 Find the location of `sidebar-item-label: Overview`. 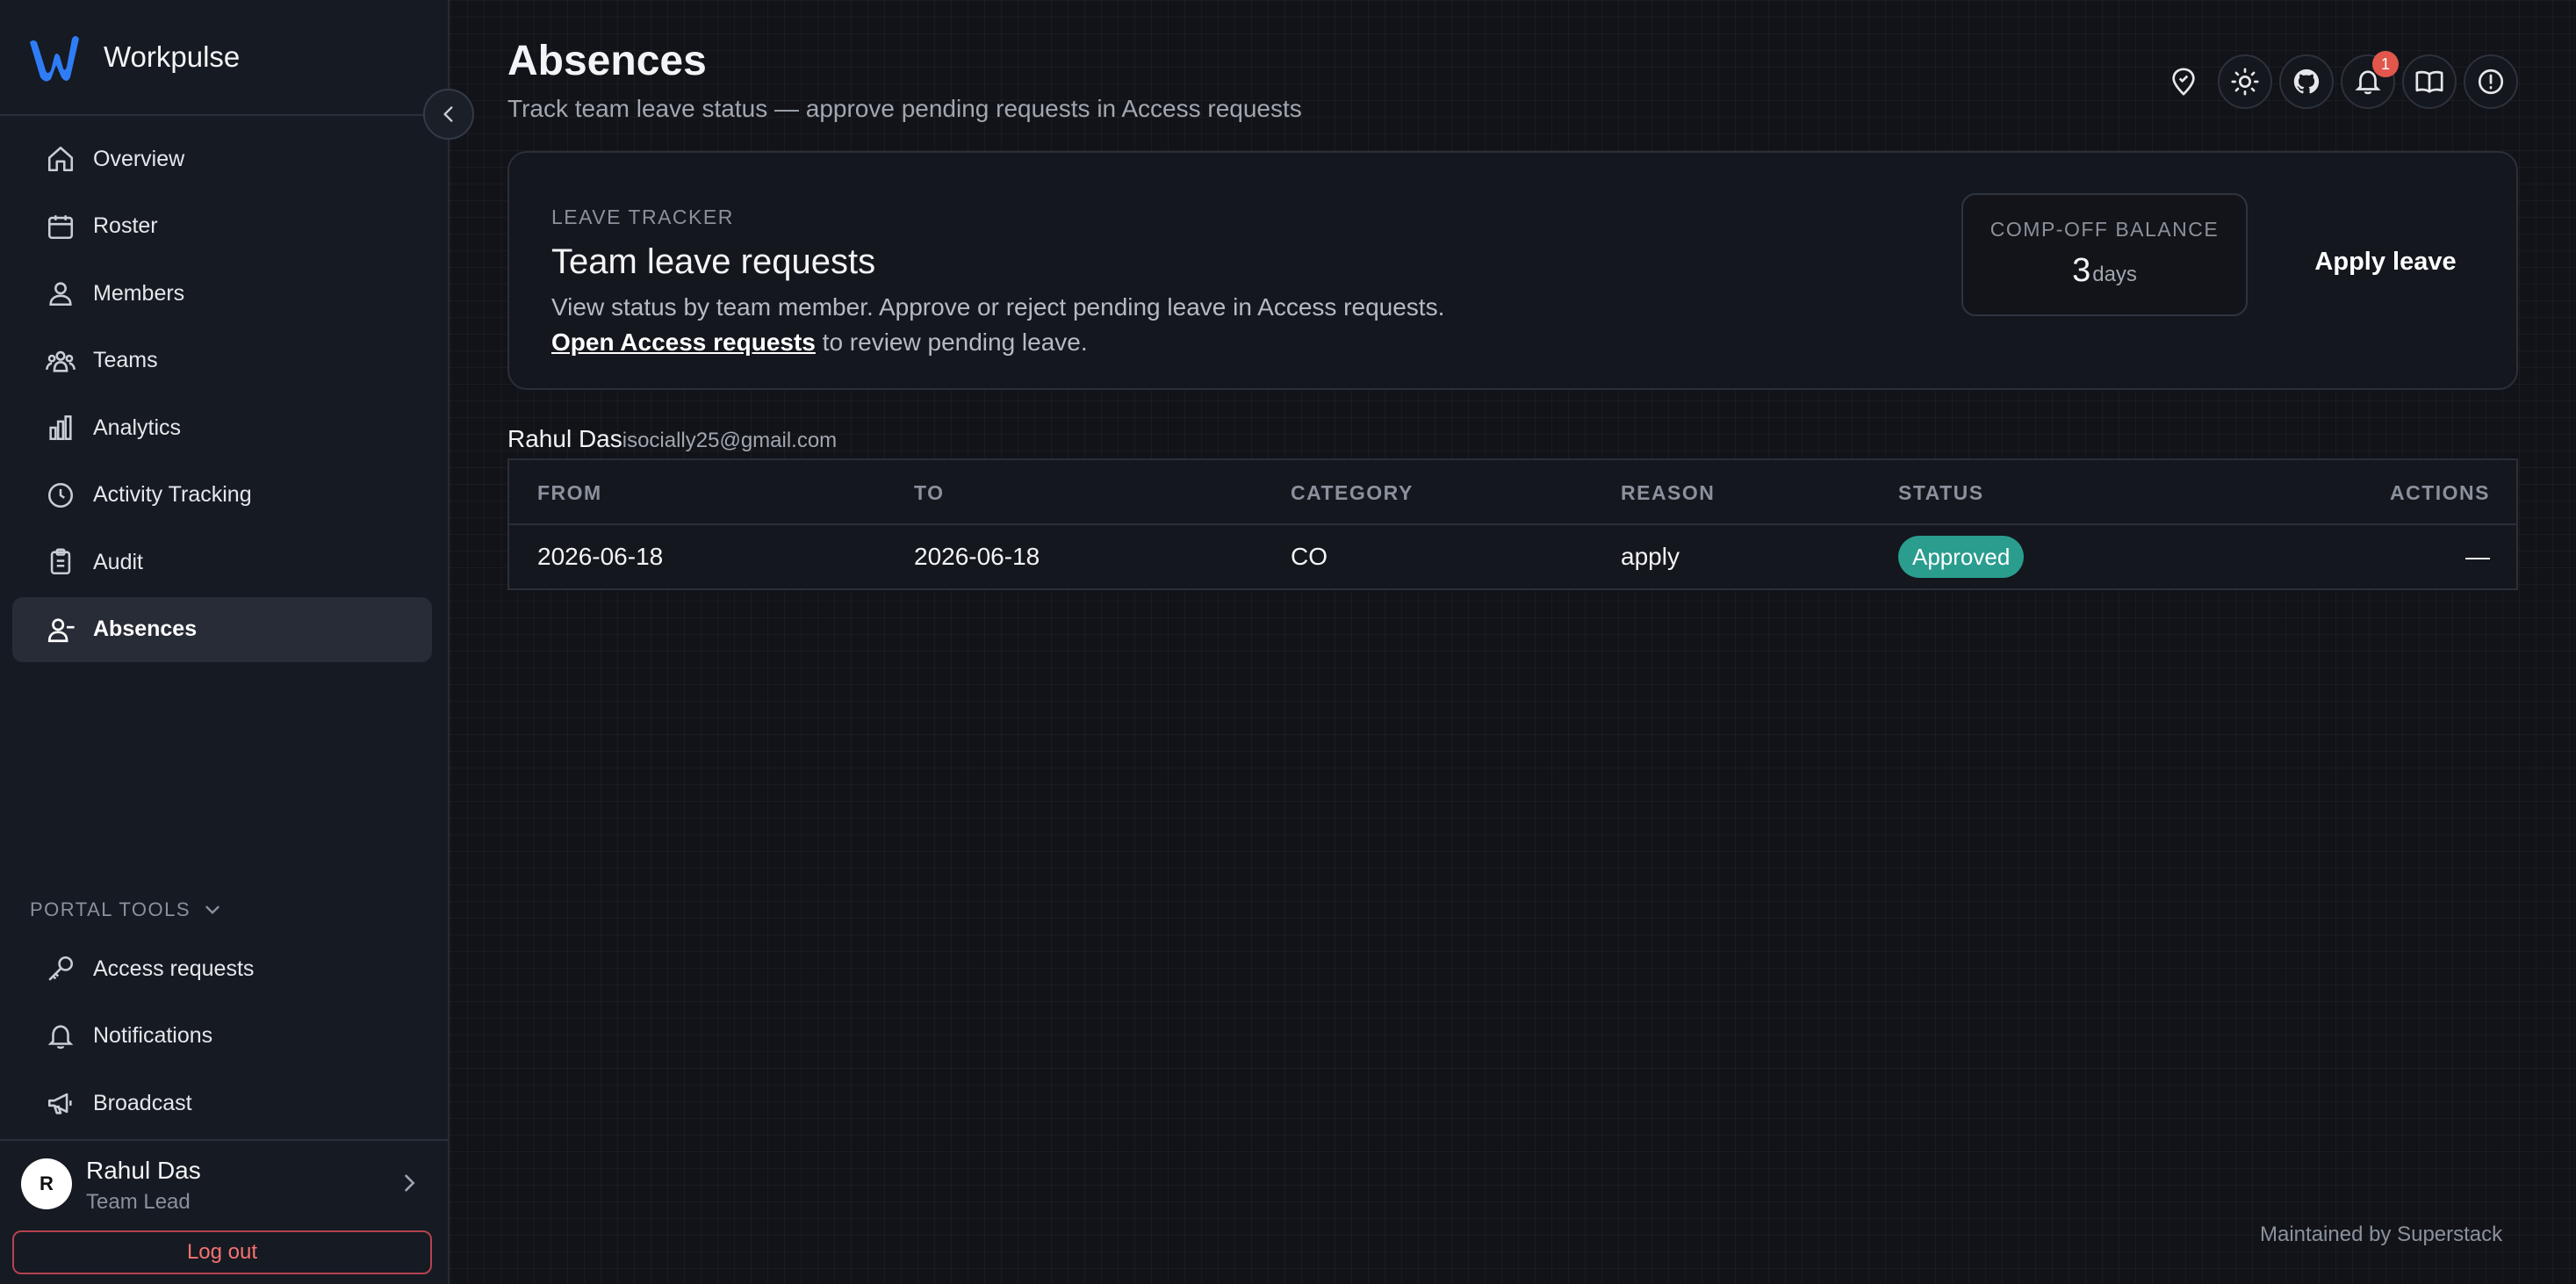

sidebar-item-label: Overview is located at coordinates (139, 158).